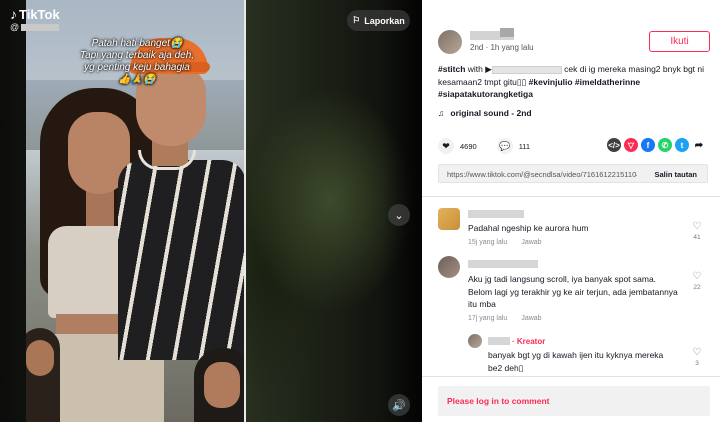  I want to click on post-meta: 2nd · 1h yang lalu, so click(502, 47).